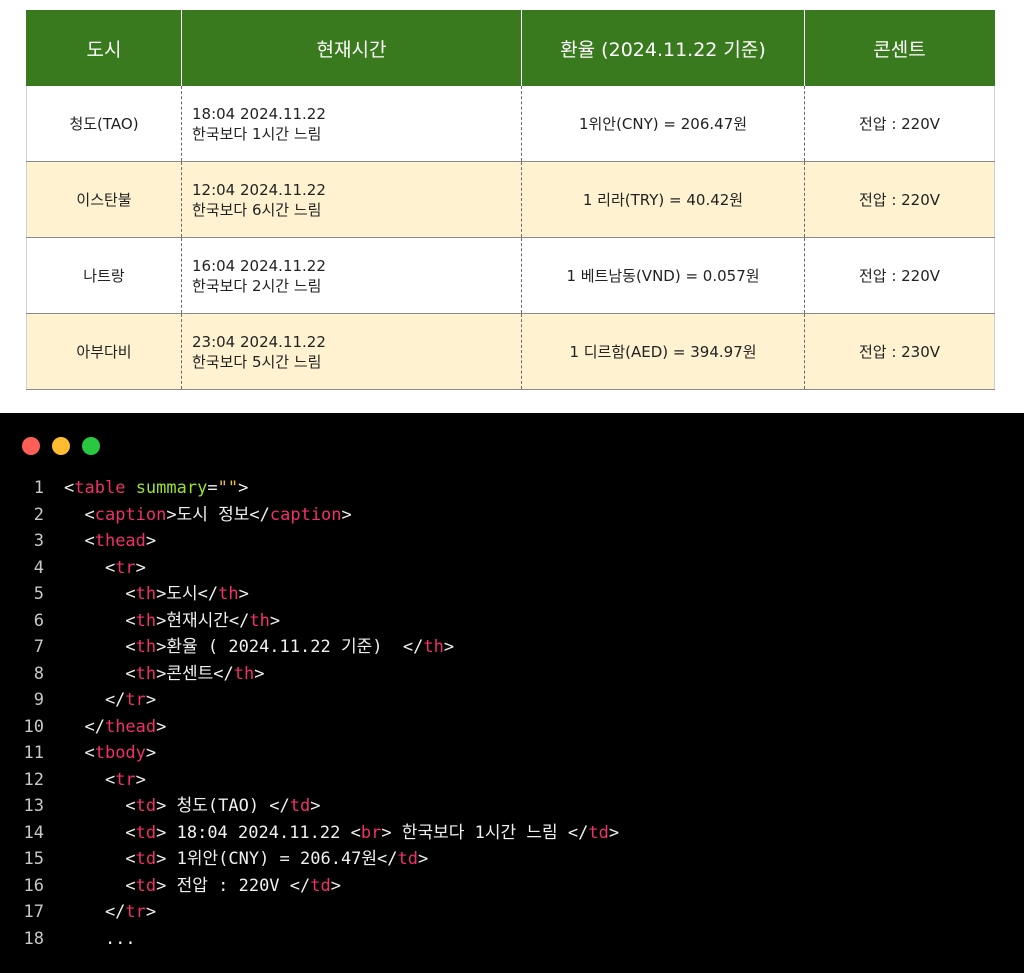 This screenshot has height=973, width=1024. What do you see at coordinates (257, 209) in the screenshot?
I see `cell-time-diff: 한국보다 6시간 느림` at bounding box center [257, 209].